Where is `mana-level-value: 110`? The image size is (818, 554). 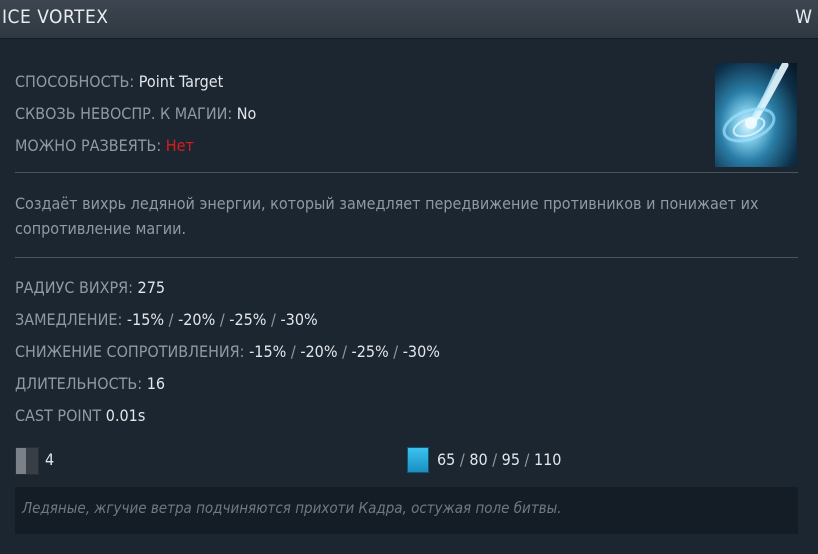 mana-level-value: 110 is located at coordinates (547, 459).